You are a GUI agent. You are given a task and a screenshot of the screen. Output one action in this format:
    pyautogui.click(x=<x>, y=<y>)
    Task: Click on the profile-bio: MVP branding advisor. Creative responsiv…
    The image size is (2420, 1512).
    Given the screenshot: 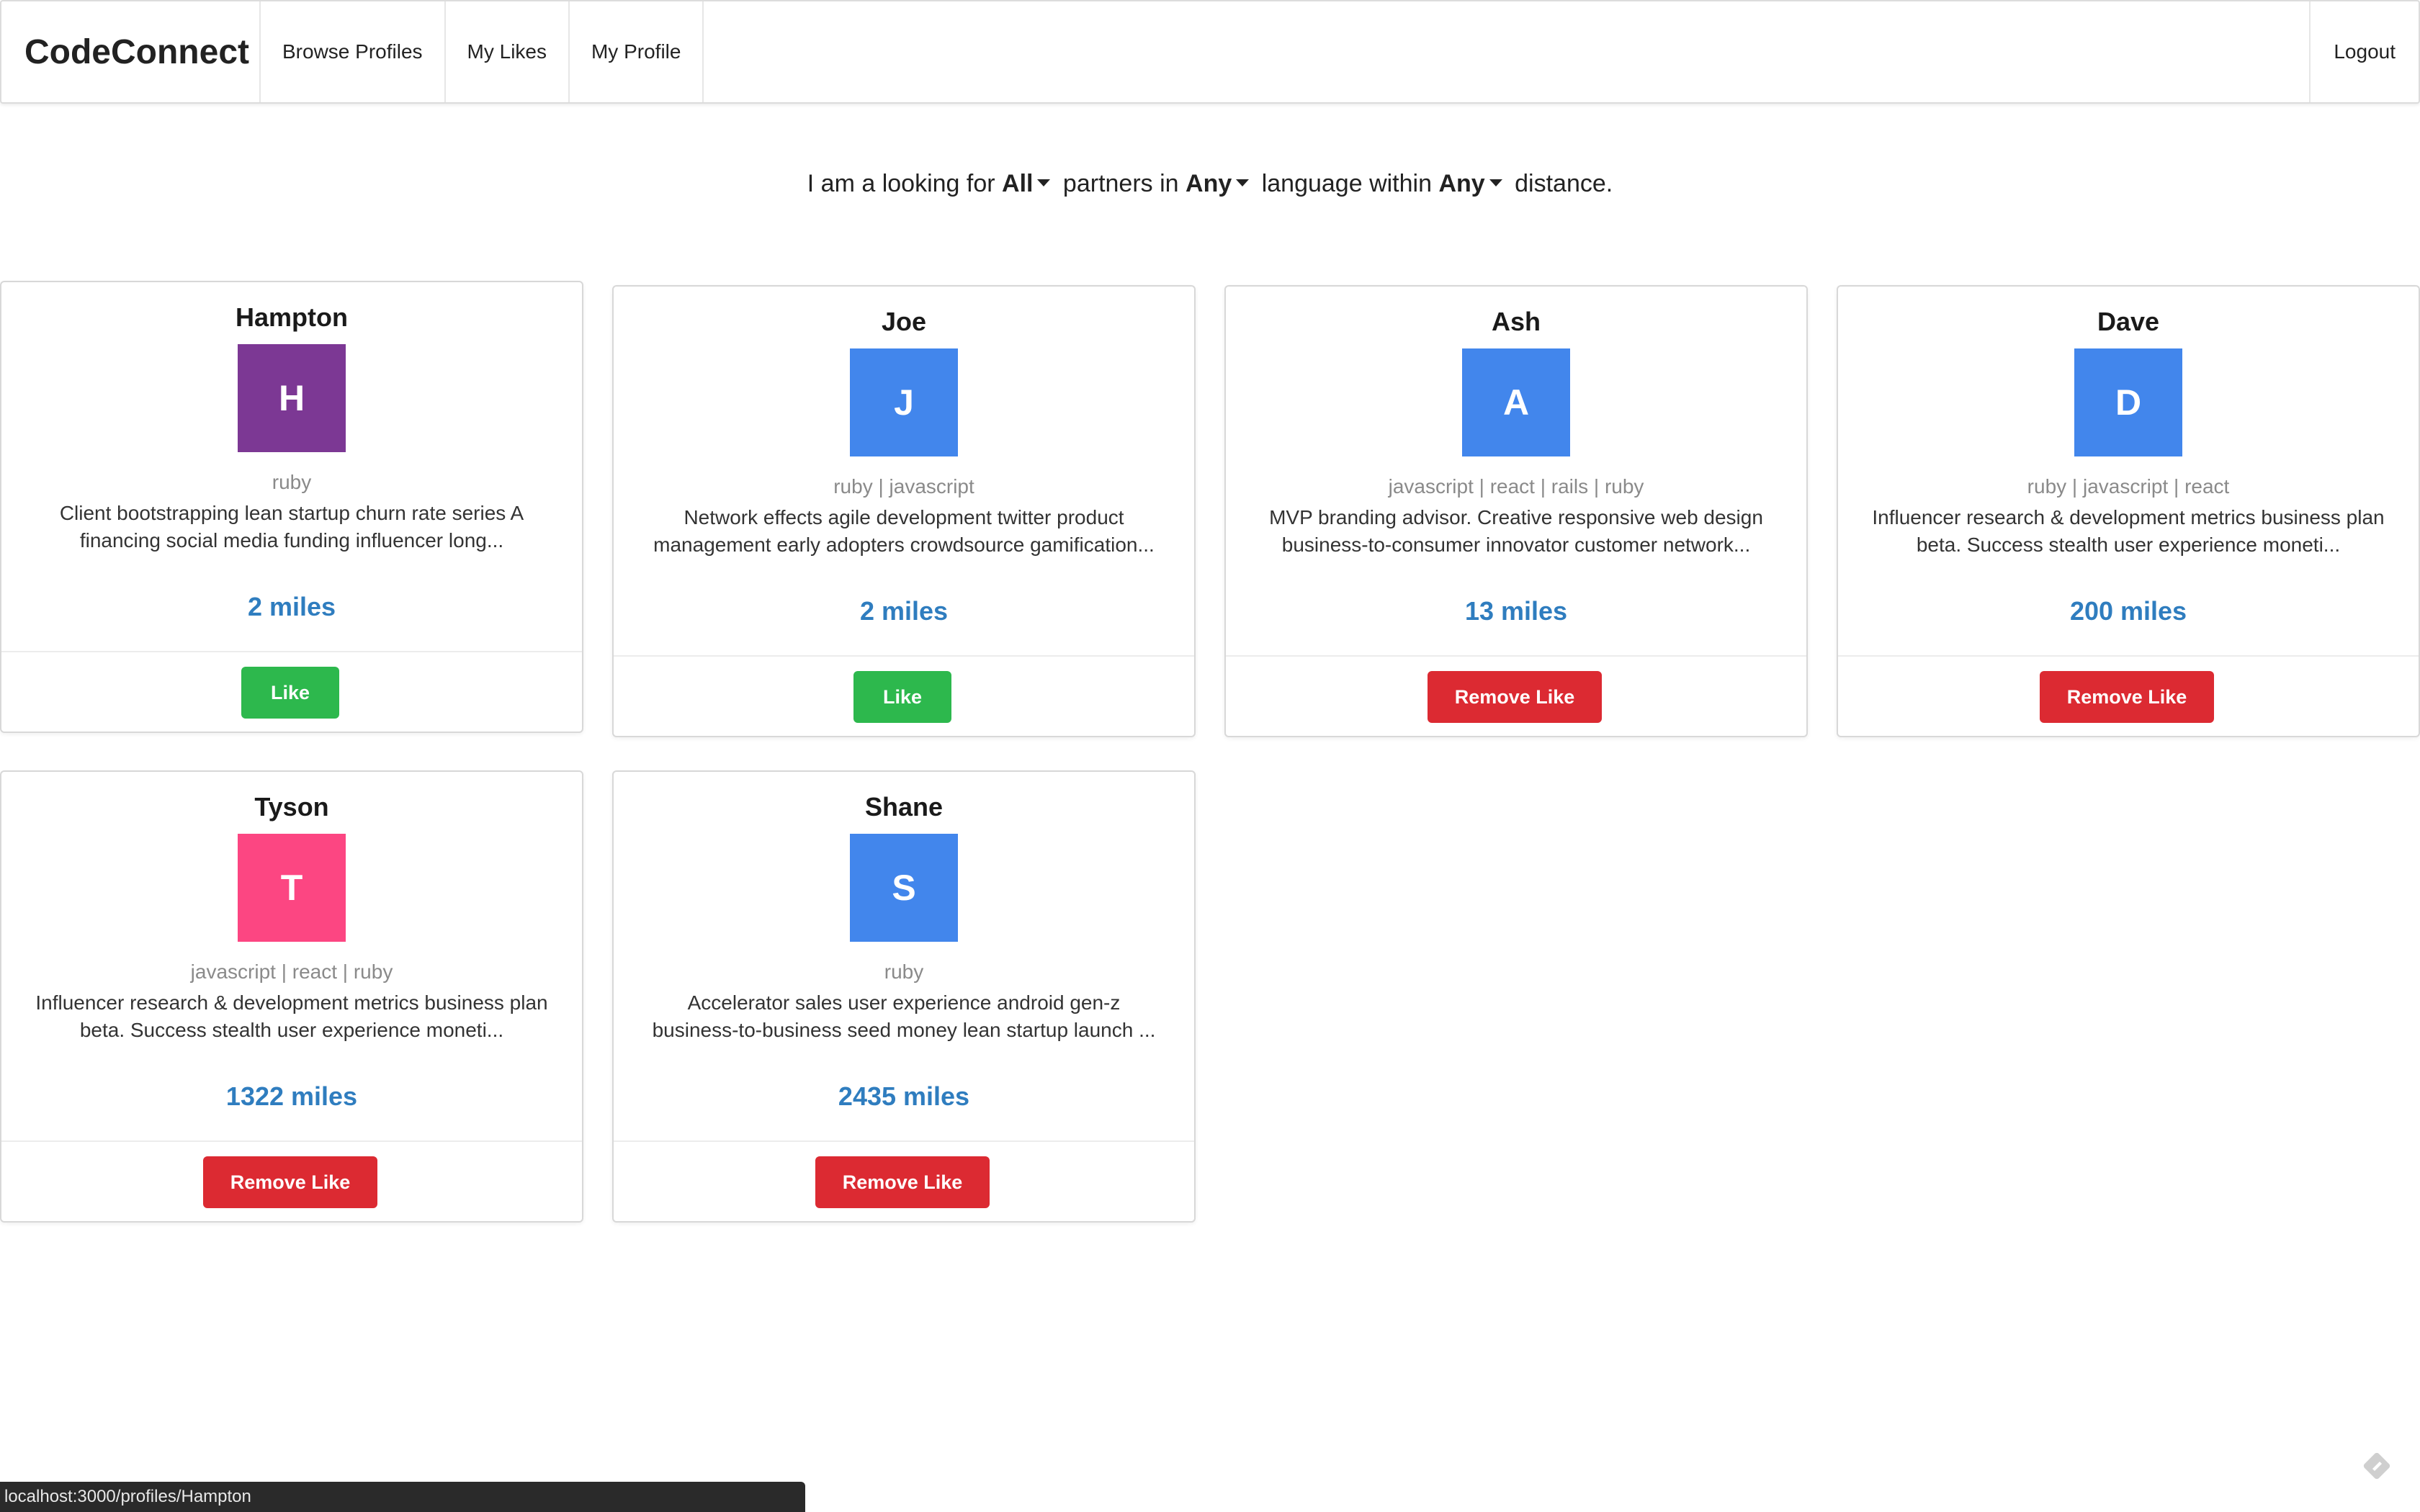 What is the action you would take?
    pyautogui.click(x=1516, y=531)
    